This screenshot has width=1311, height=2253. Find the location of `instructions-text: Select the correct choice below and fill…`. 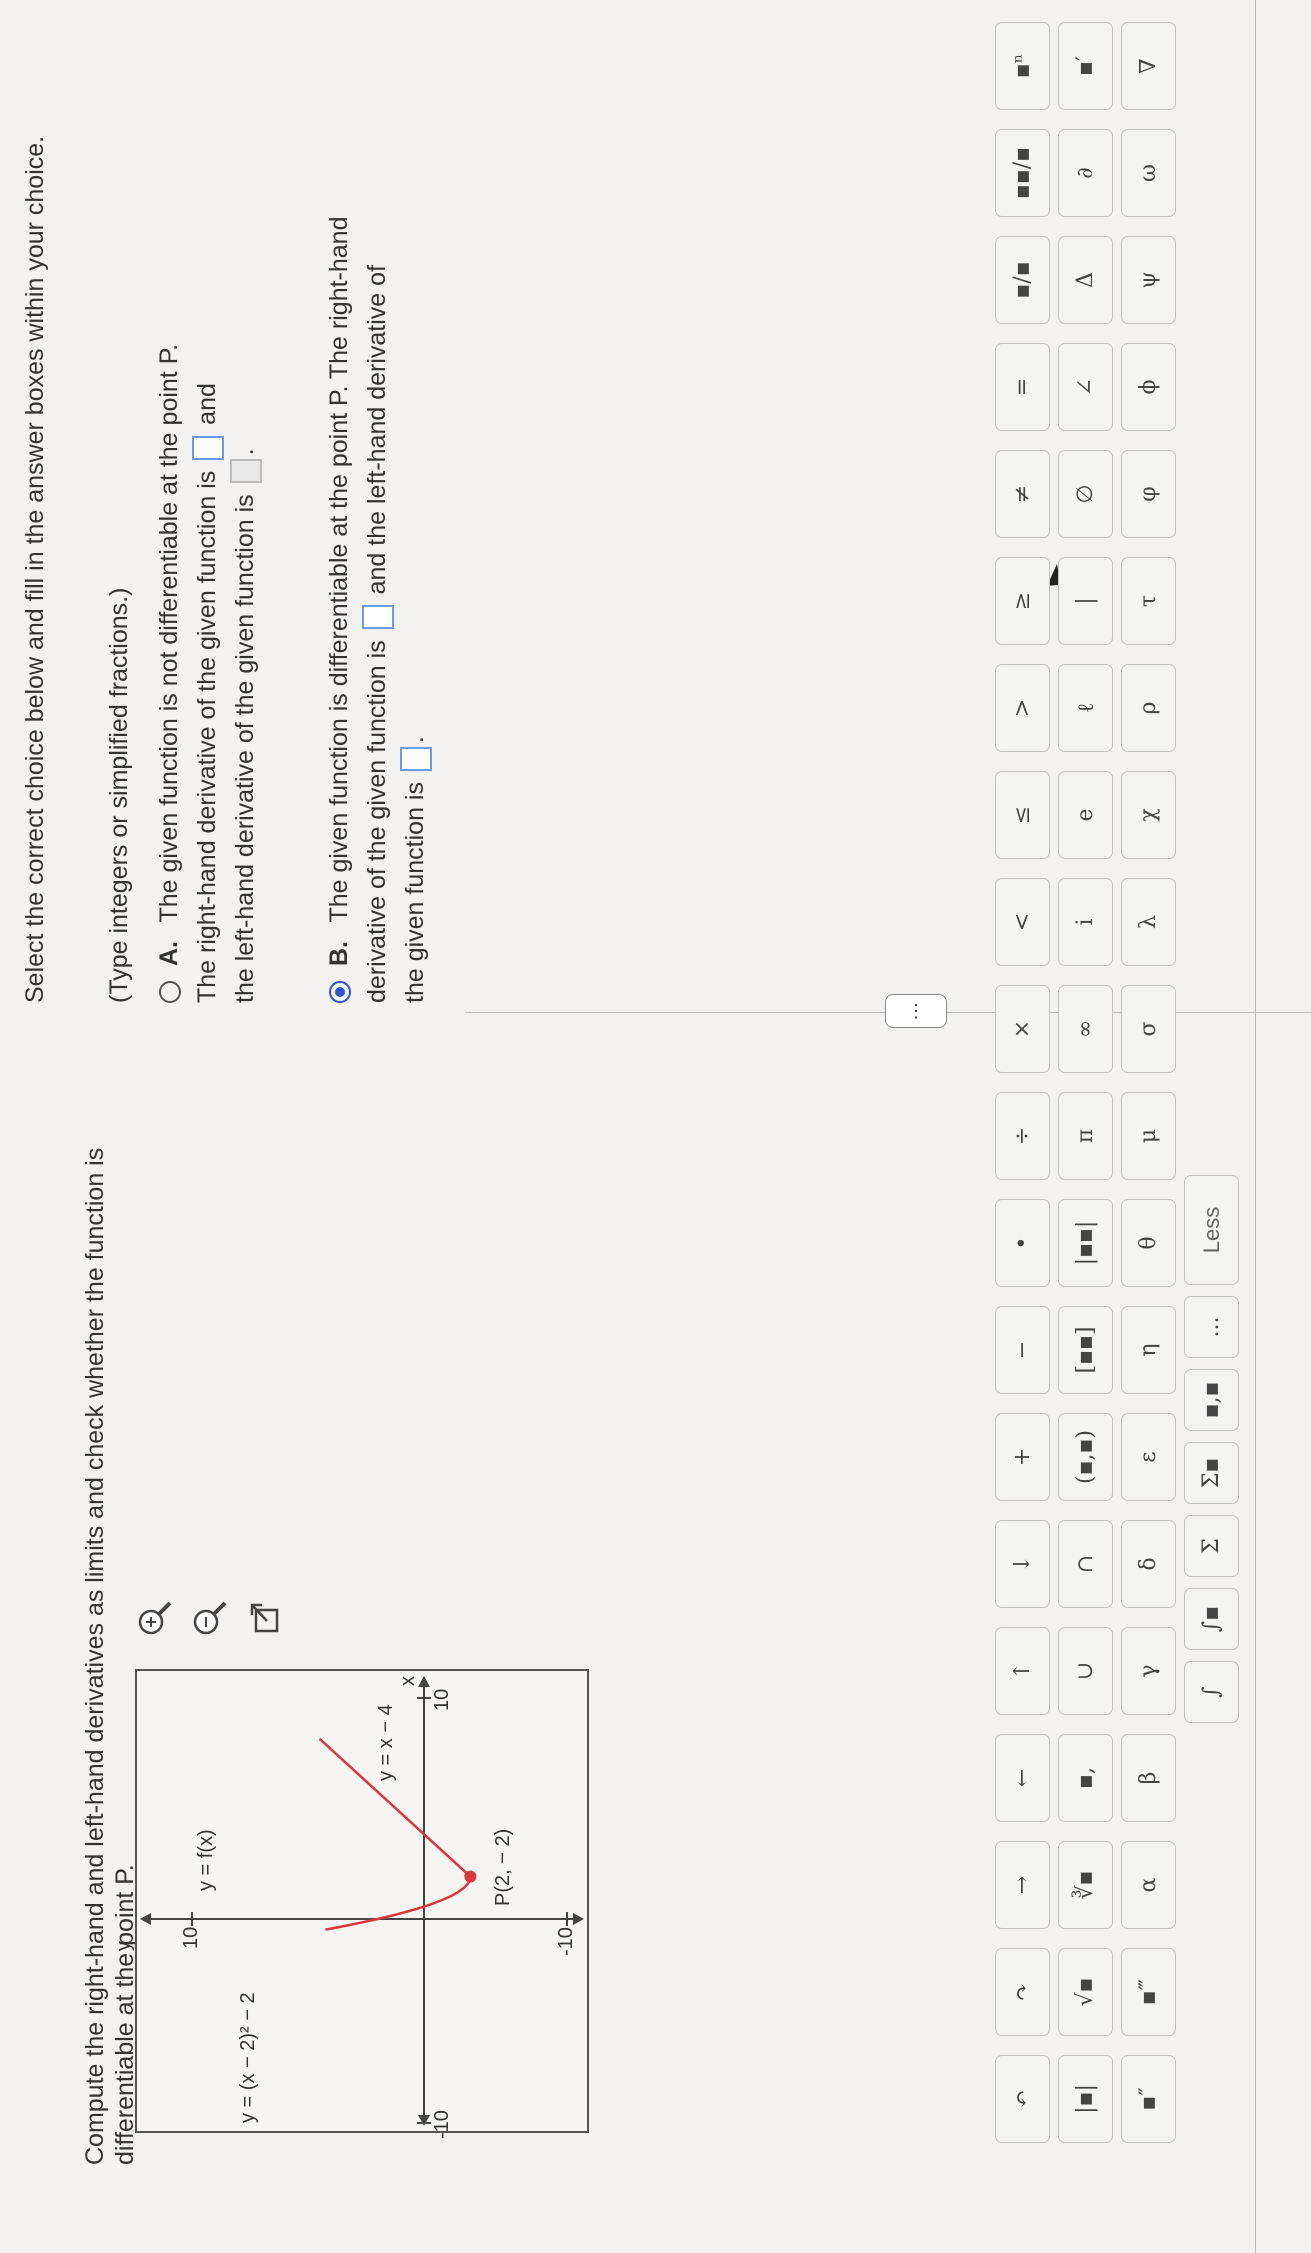

instructions-text: Select the correct choice below and fill… is located at coordinates (35, 569).